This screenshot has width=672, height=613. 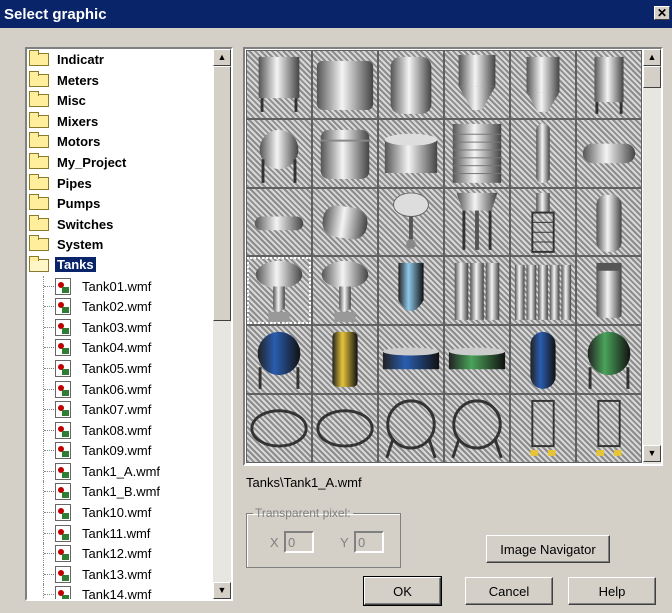 What do you see at coordinates (119, 121) in the screenshot?
I see `tree-folder-mixers: Mixers` at bounding box center [119, 121].